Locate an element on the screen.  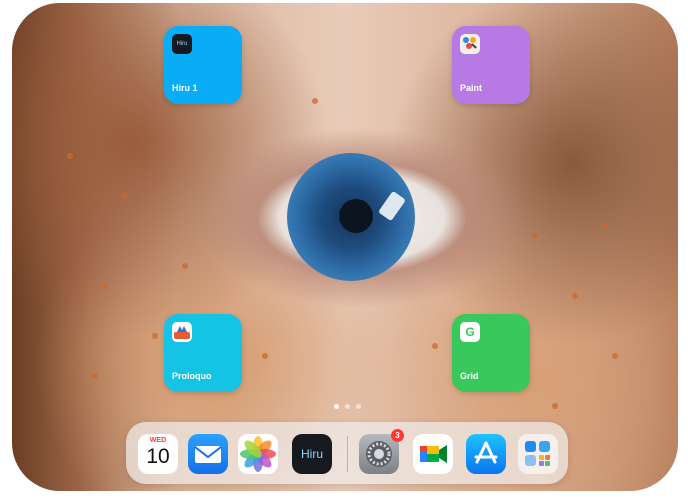
dock-app-store-app is located at coordinates (486, 454).